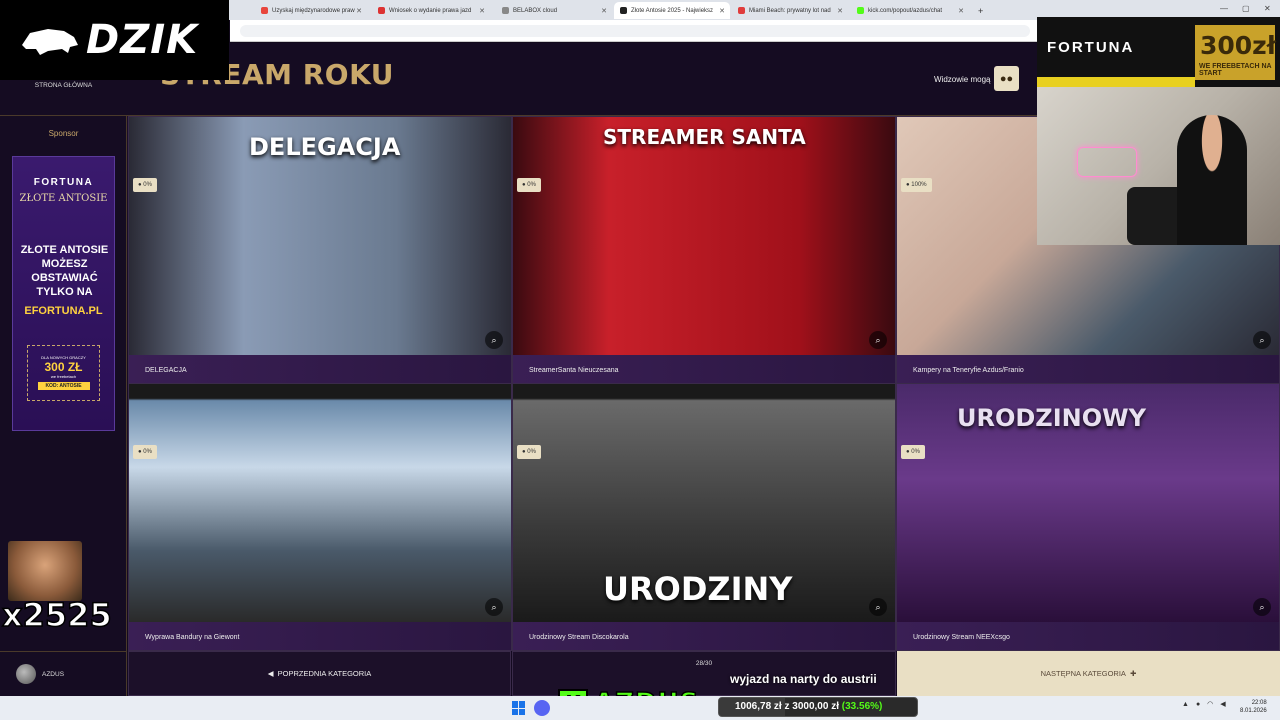  Describe the element at coordinates (1224, 8) in the screenshot. I see `minimize-icon: —` at that location.